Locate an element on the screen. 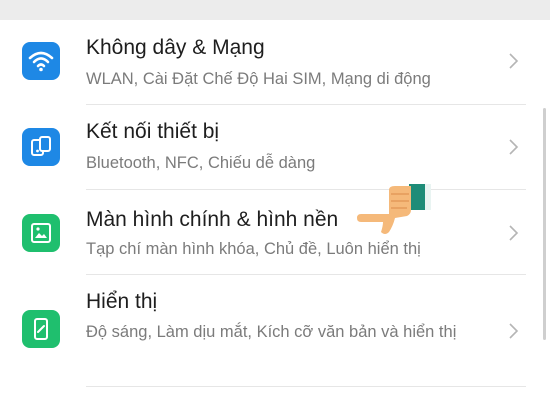 The image size is (550, 400). item-title: Kết nối thiết bị is located at coordinates (153, 131).